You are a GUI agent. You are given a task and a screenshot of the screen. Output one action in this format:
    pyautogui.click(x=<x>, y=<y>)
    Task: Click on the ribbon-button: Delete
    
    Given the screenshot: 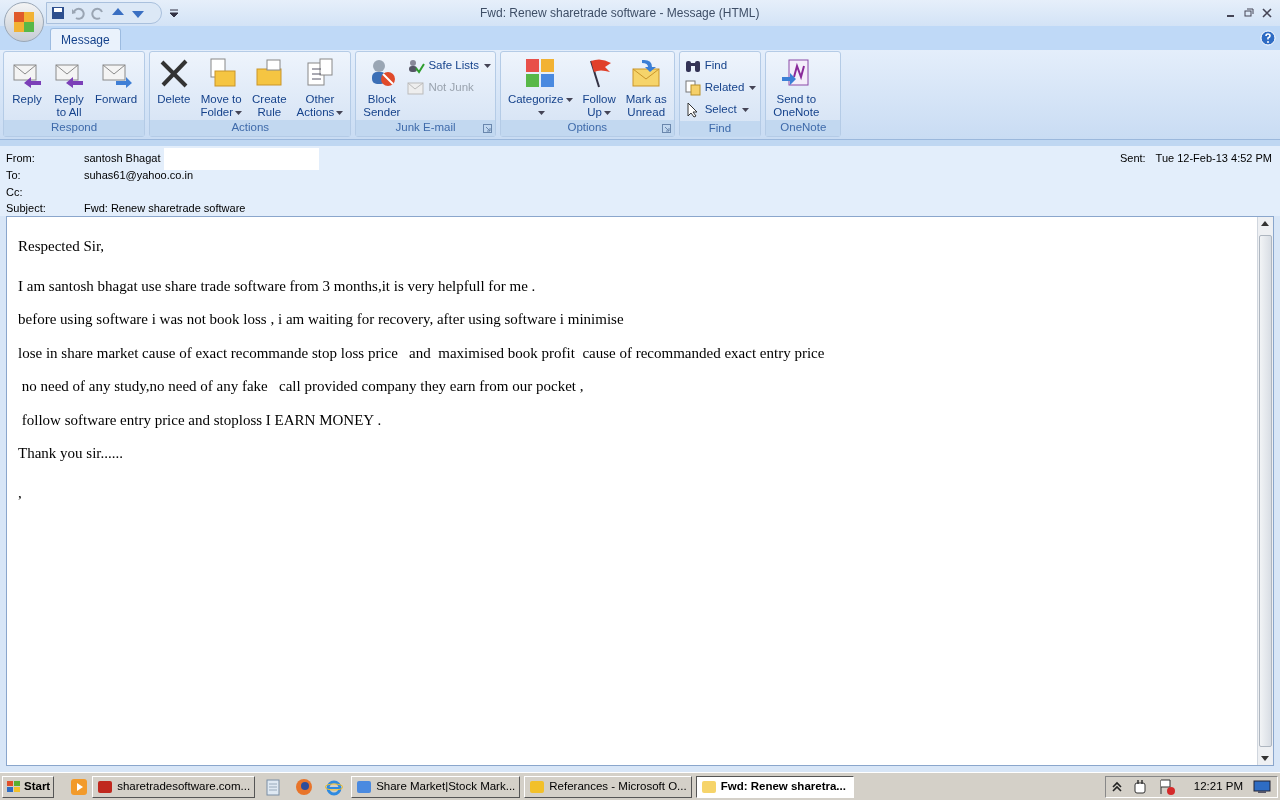 What is the action you would take?
    pyautogui.click(x=174, y=80)
    